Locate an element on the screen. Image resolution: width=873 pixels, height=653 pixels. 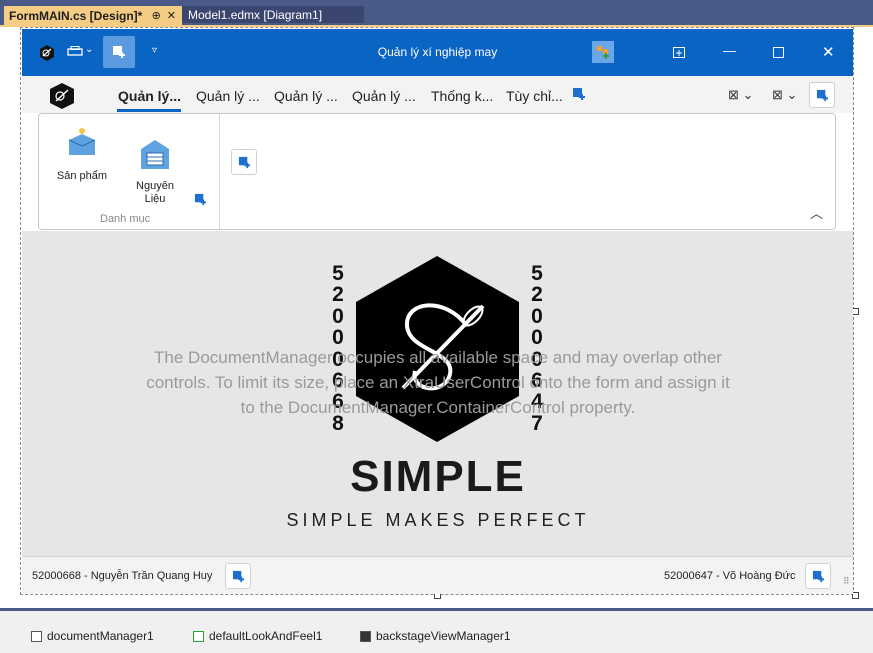
san-pham-button: Sản phẩm is located at coordinates (82, 153).